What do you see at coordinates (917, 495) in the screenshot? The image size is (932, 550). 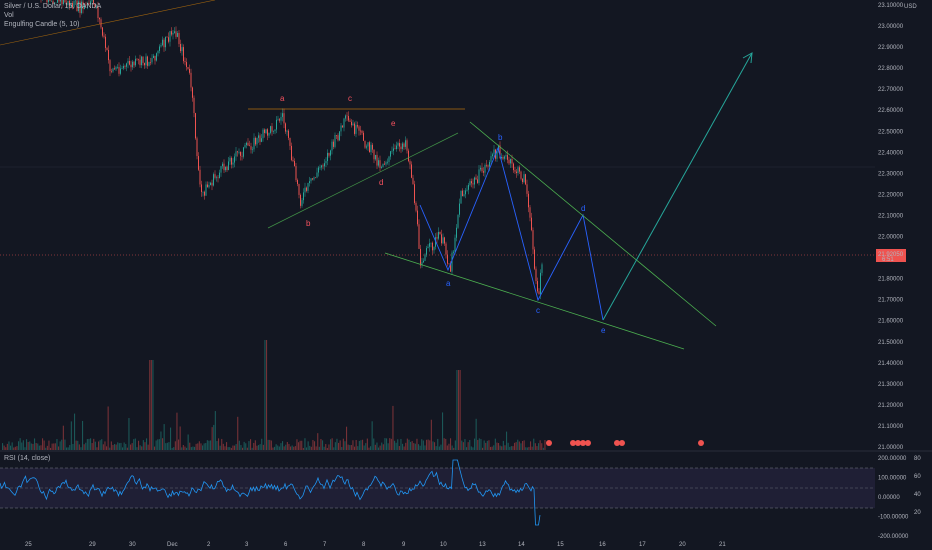 I see `rsi-tick-label-right: 40` at bounding box center [917, 495].